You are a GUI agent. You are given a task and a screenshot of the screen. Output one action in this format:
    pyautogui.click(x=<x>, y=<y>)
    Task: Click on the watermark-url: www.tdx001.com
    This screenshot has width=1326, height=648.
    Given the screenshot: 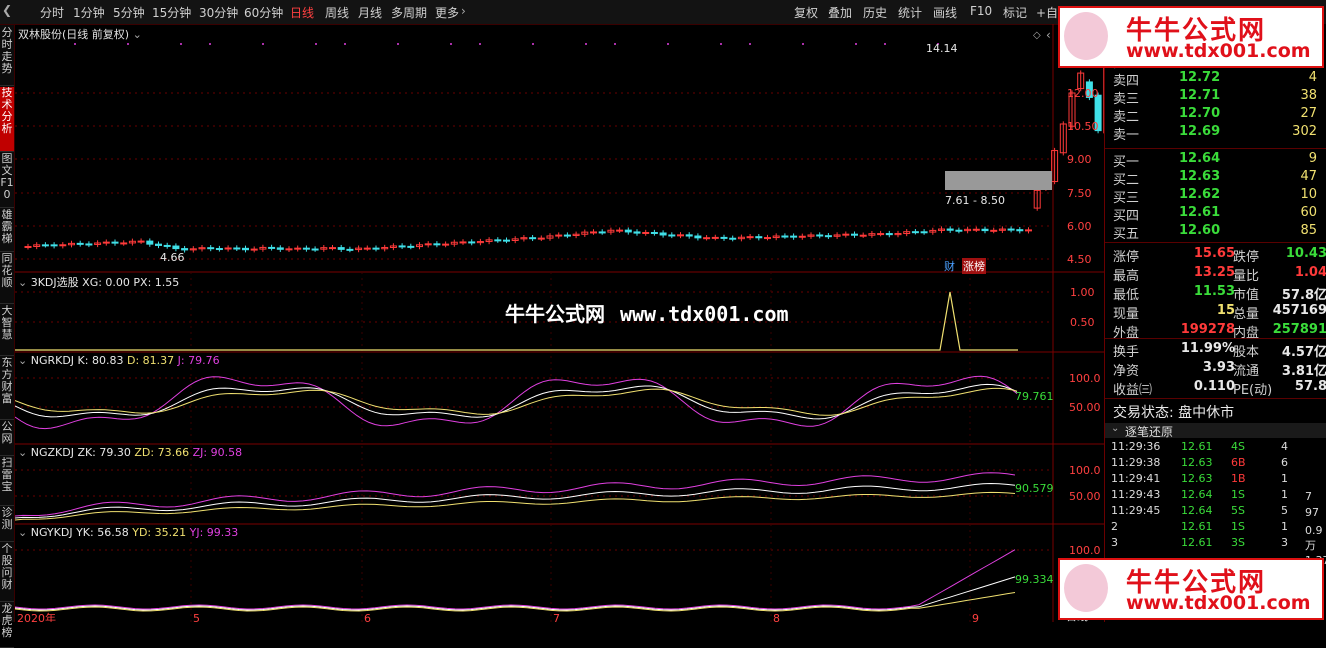 What is the action you would take?
    pyautogui.click(x=704, y=314)
    